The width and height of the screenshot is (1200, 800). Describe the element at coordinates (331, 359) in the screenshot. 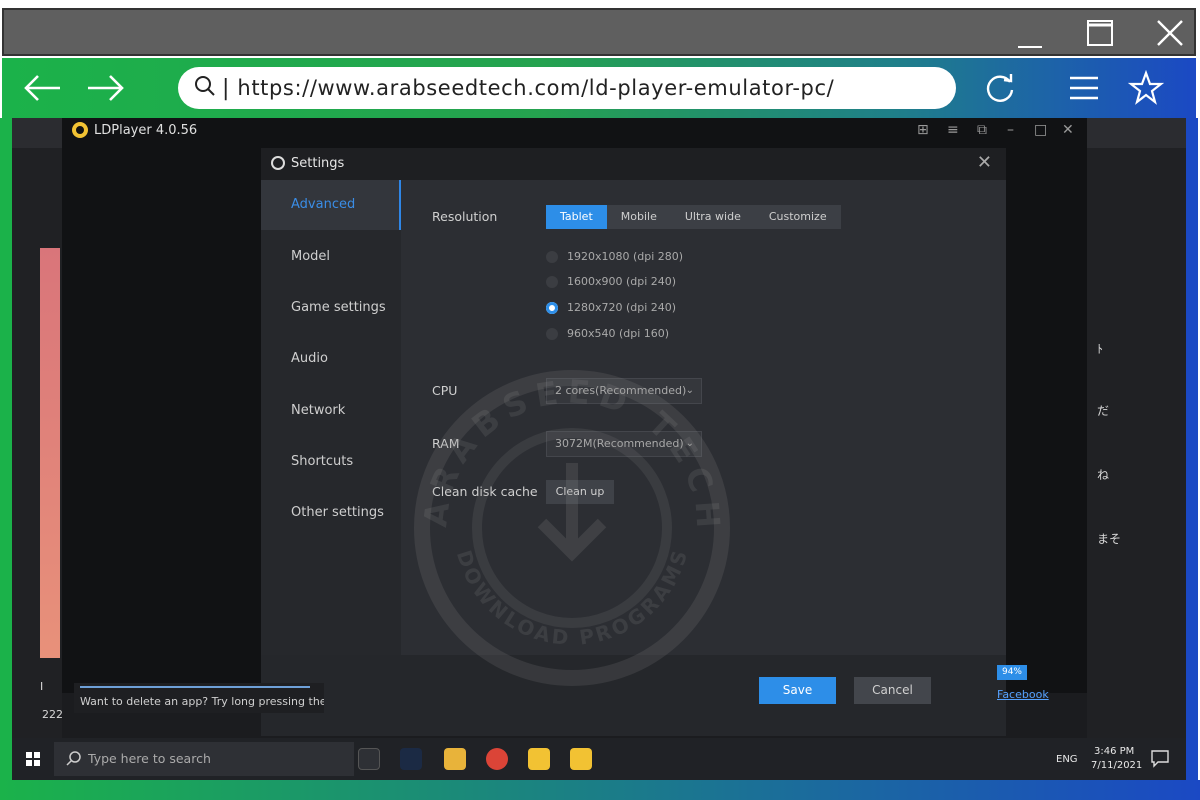

I see `sidebar-item-audio: Audio` at that location.